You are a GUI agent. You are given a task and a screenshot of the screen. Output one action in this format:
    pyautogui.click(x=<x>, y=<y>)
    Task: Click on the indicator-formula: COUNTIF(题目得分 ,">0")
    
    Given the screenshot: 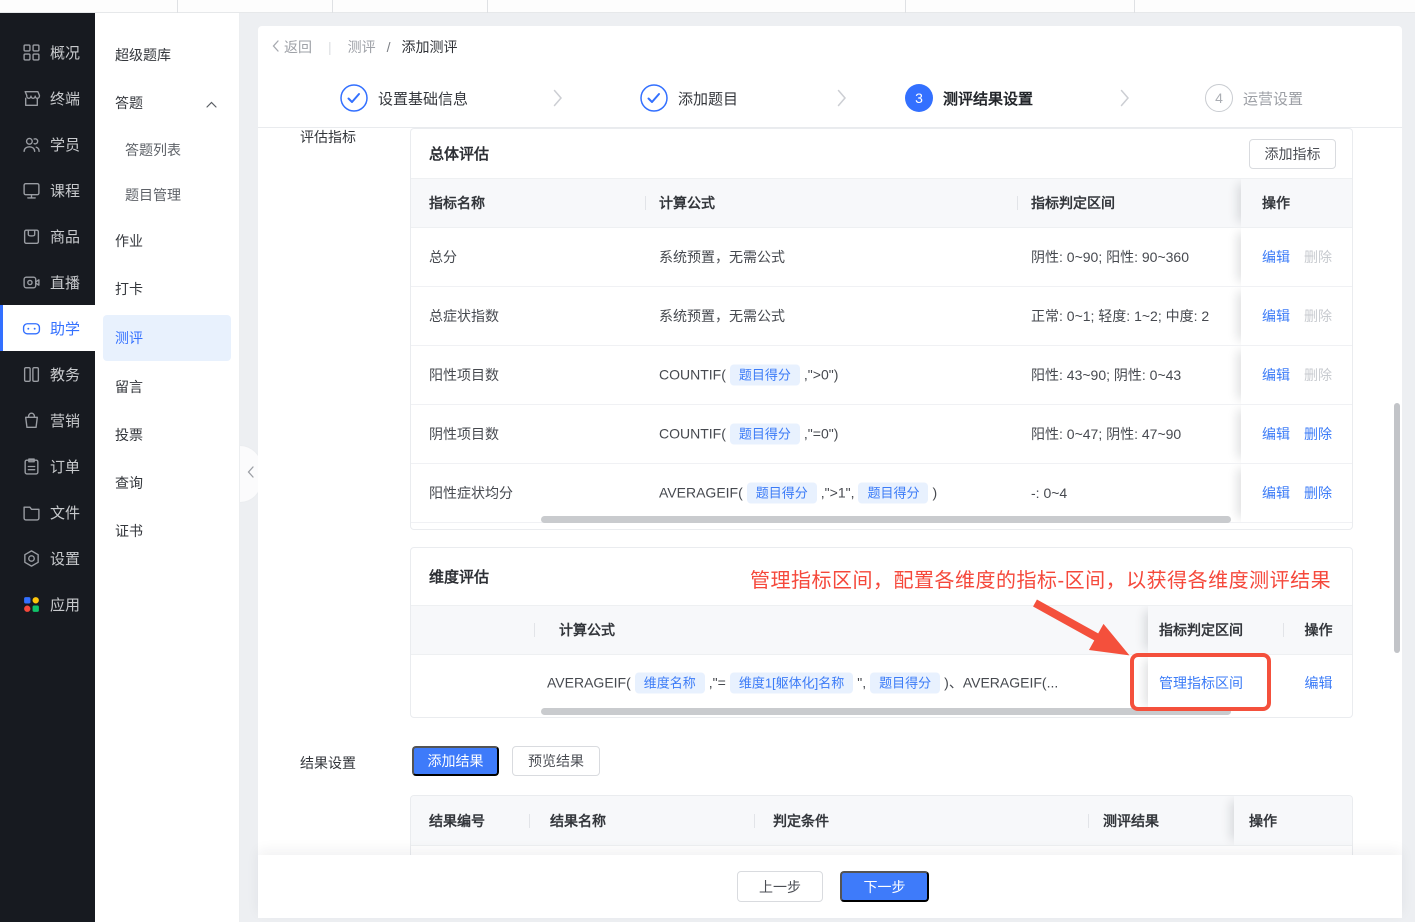 What is the action you would take?
    pyautogui.click(x=748, y=375)
    